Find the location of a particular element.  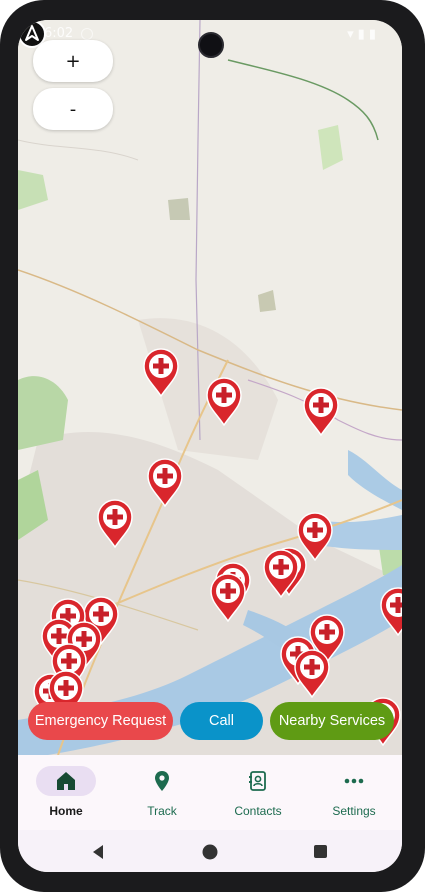

call-button: Call is located at coordinates (221, 721).